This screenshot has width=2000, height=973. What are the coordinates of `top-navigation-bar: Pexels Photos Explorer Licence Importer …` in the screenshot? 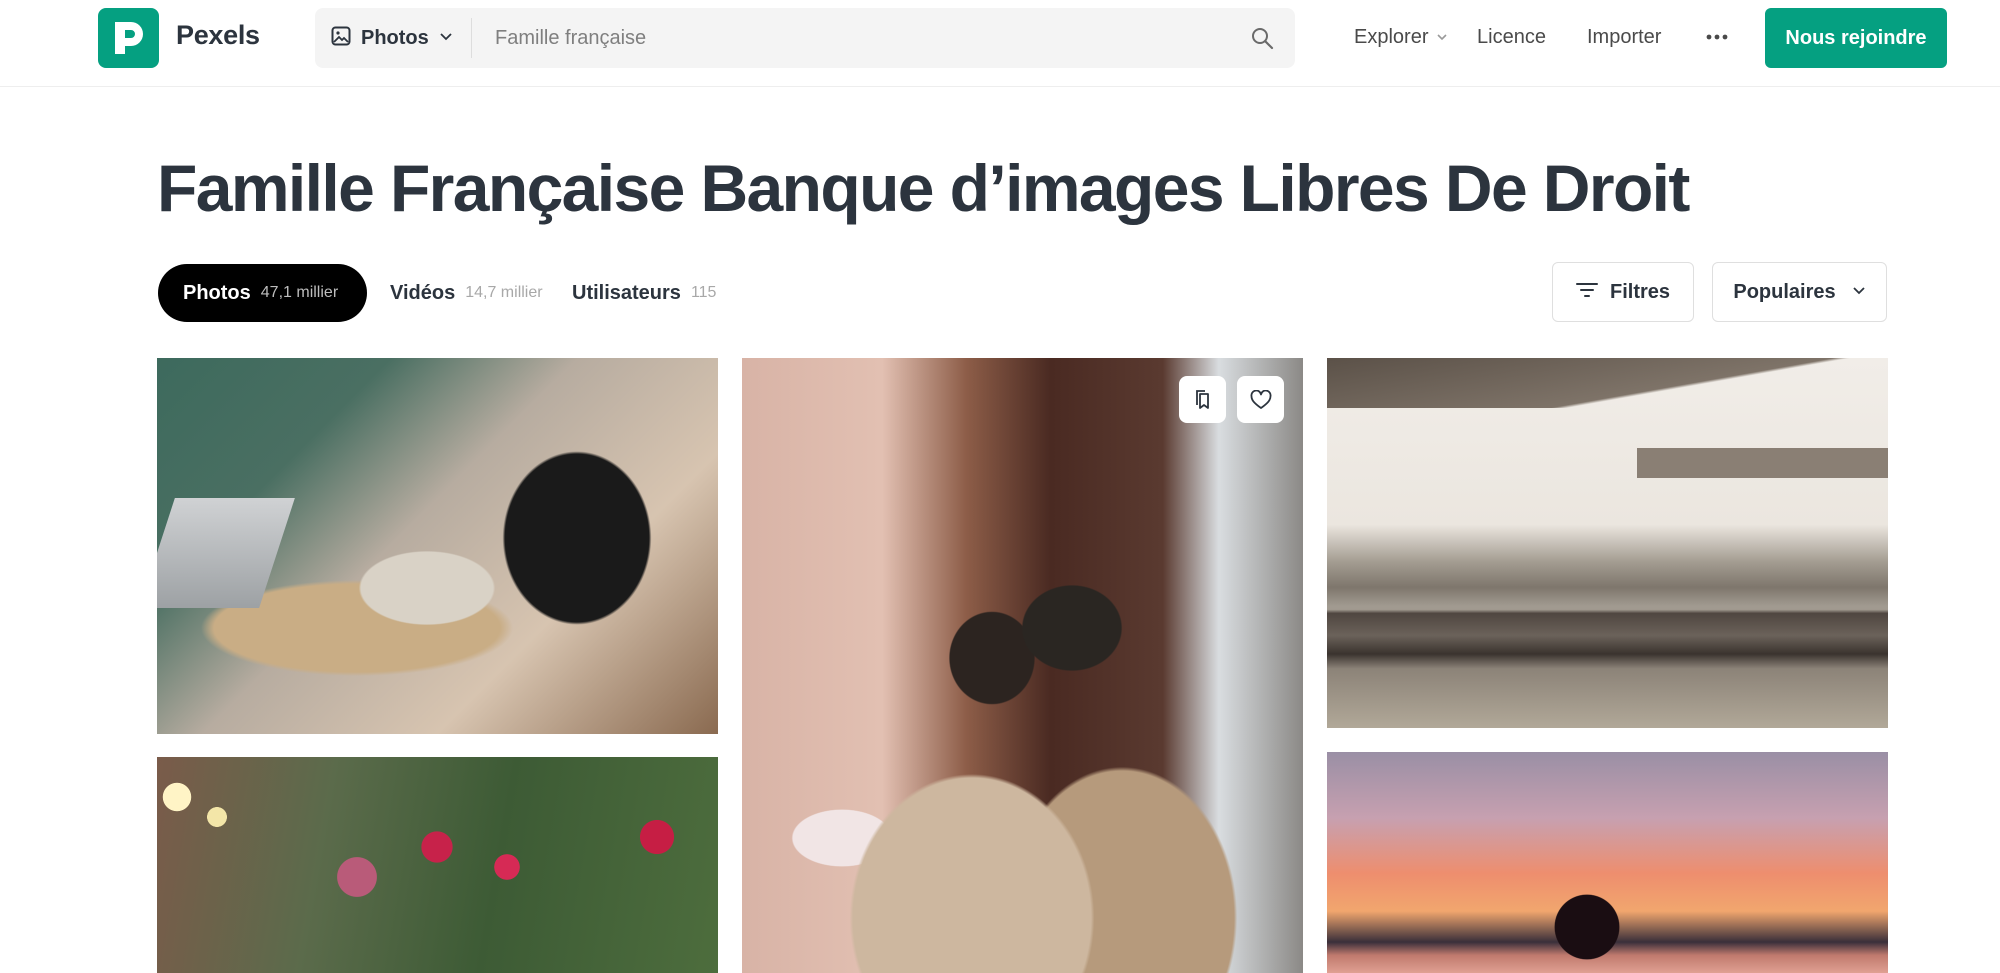 It's located at (1000, 43).